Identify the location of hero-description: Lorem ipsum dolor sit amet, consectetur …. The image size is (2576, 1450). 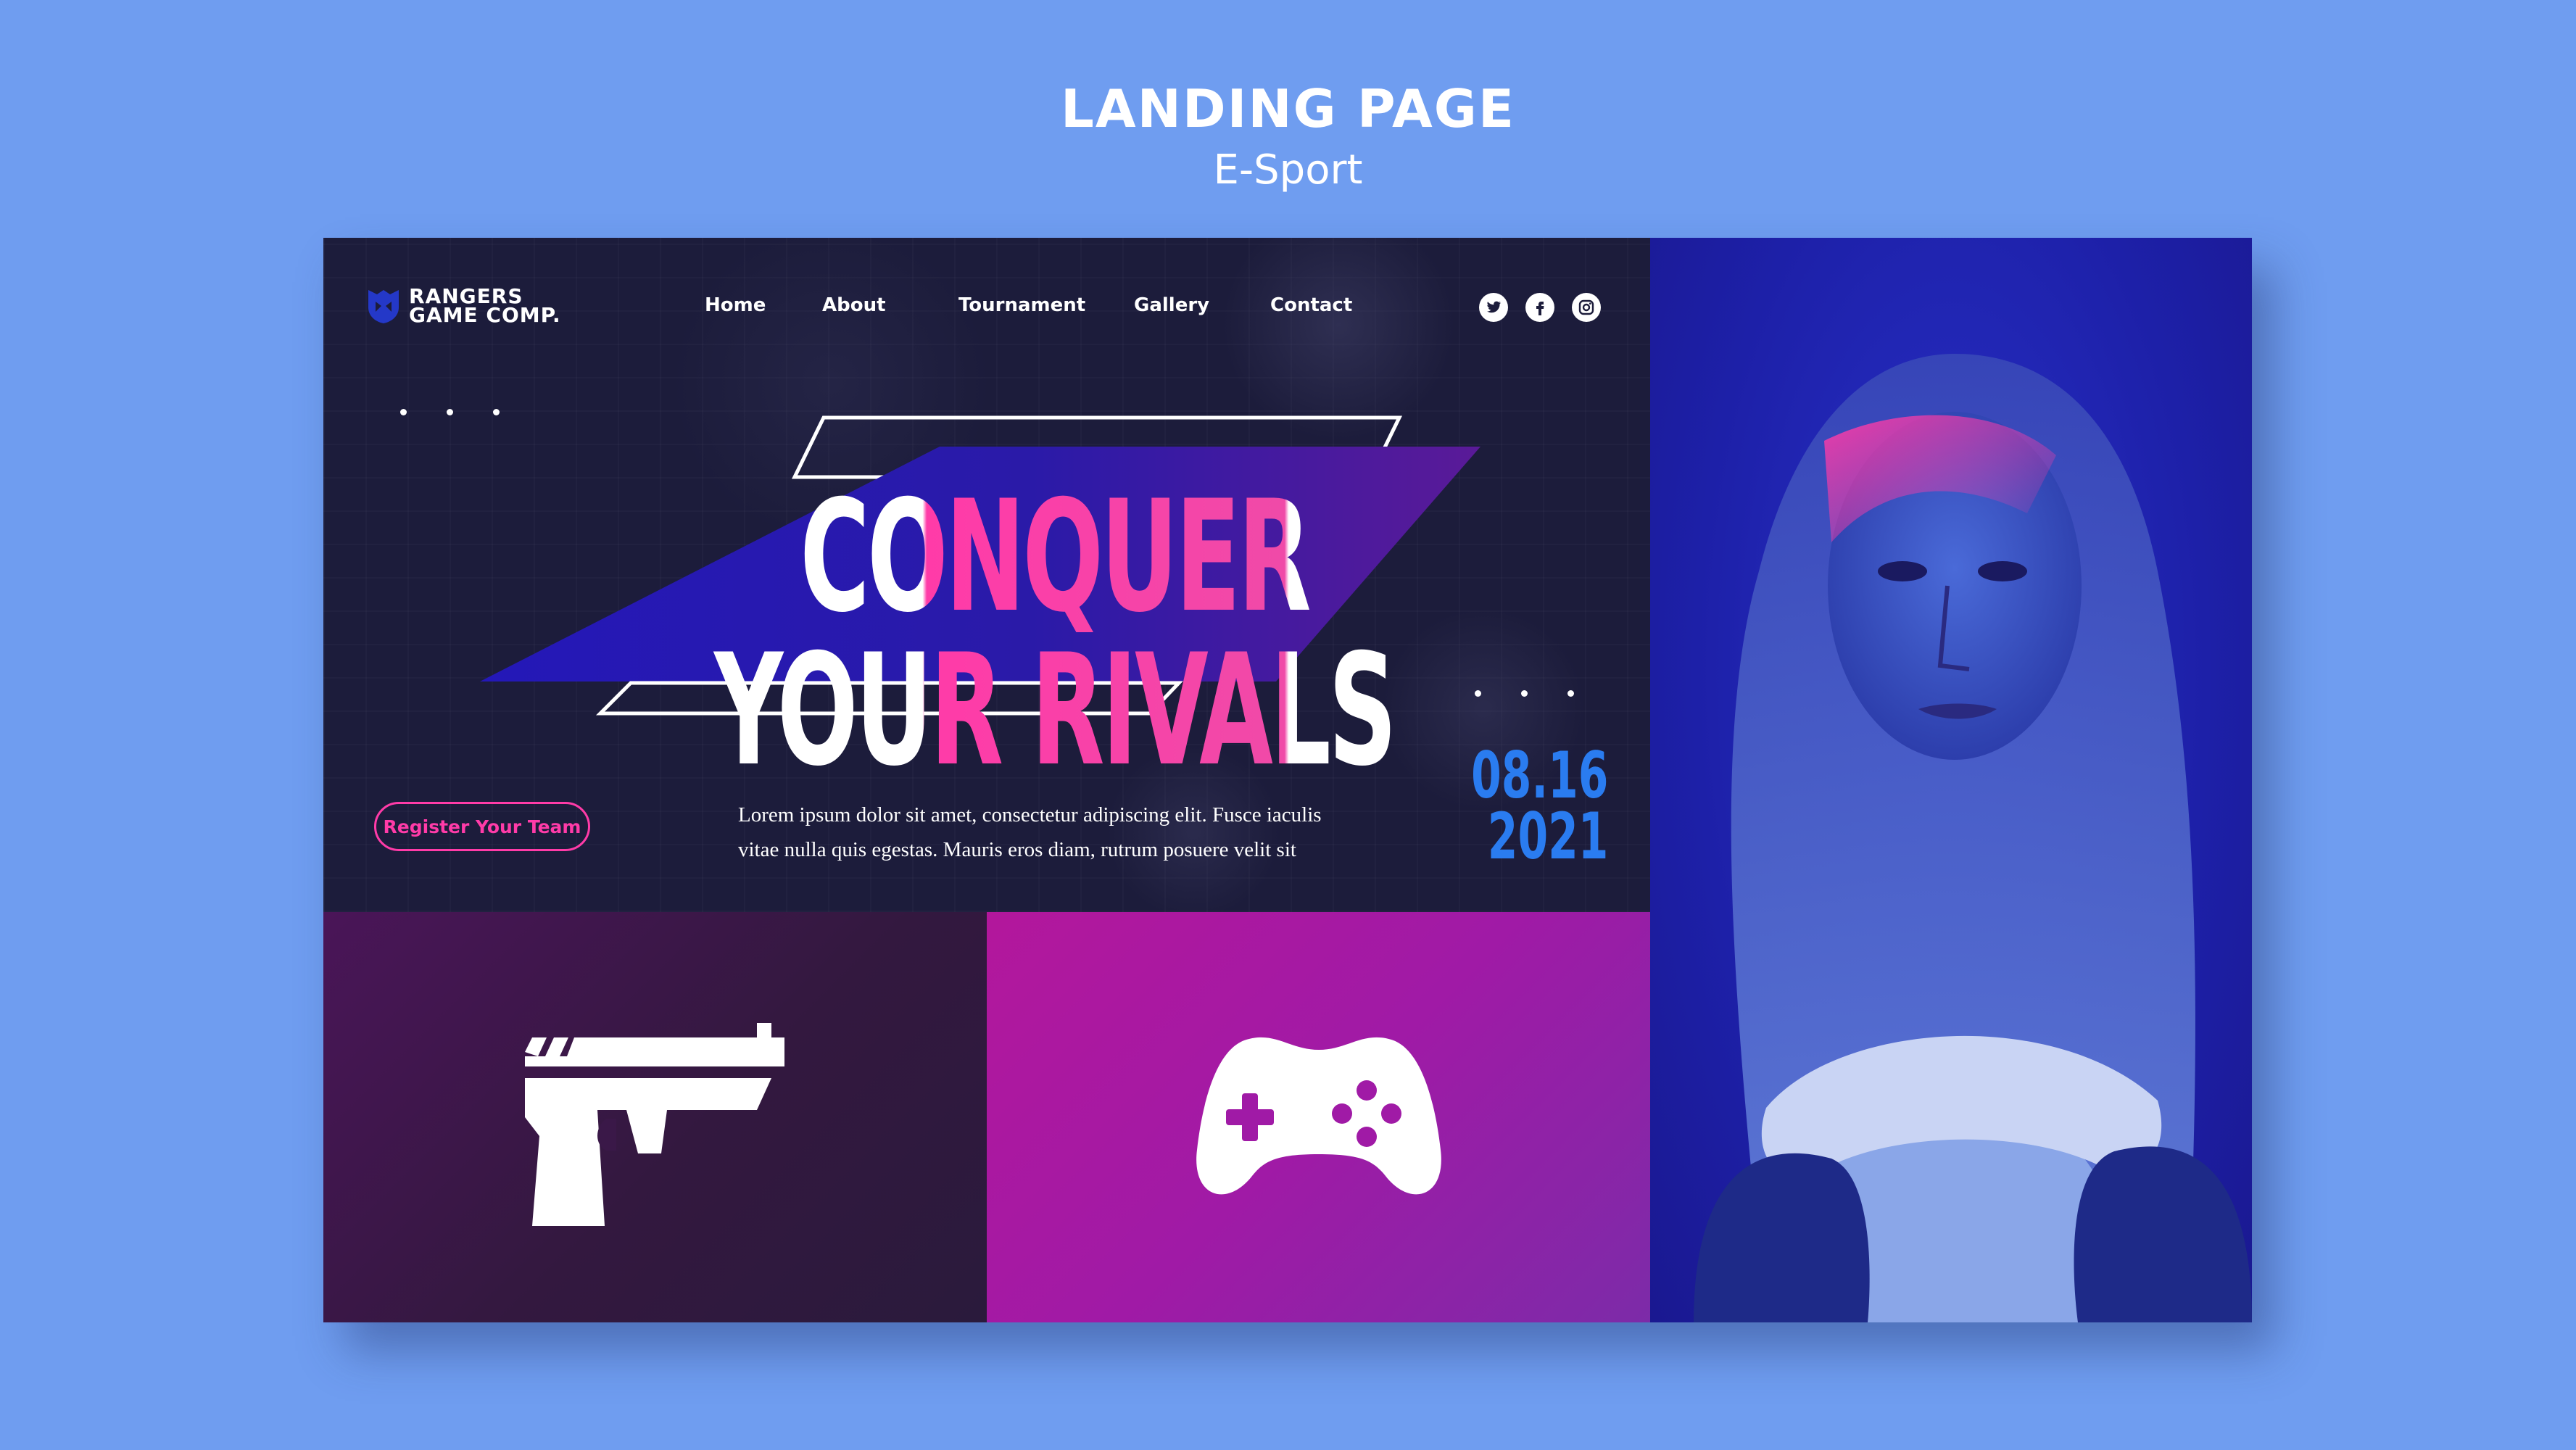
(1057, 832).